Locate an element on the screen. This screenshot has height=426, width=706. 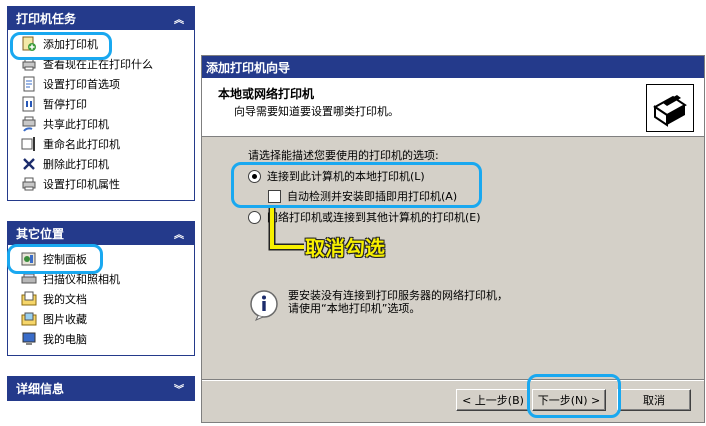
local-printer-radio is located at coordinates (254, 176).